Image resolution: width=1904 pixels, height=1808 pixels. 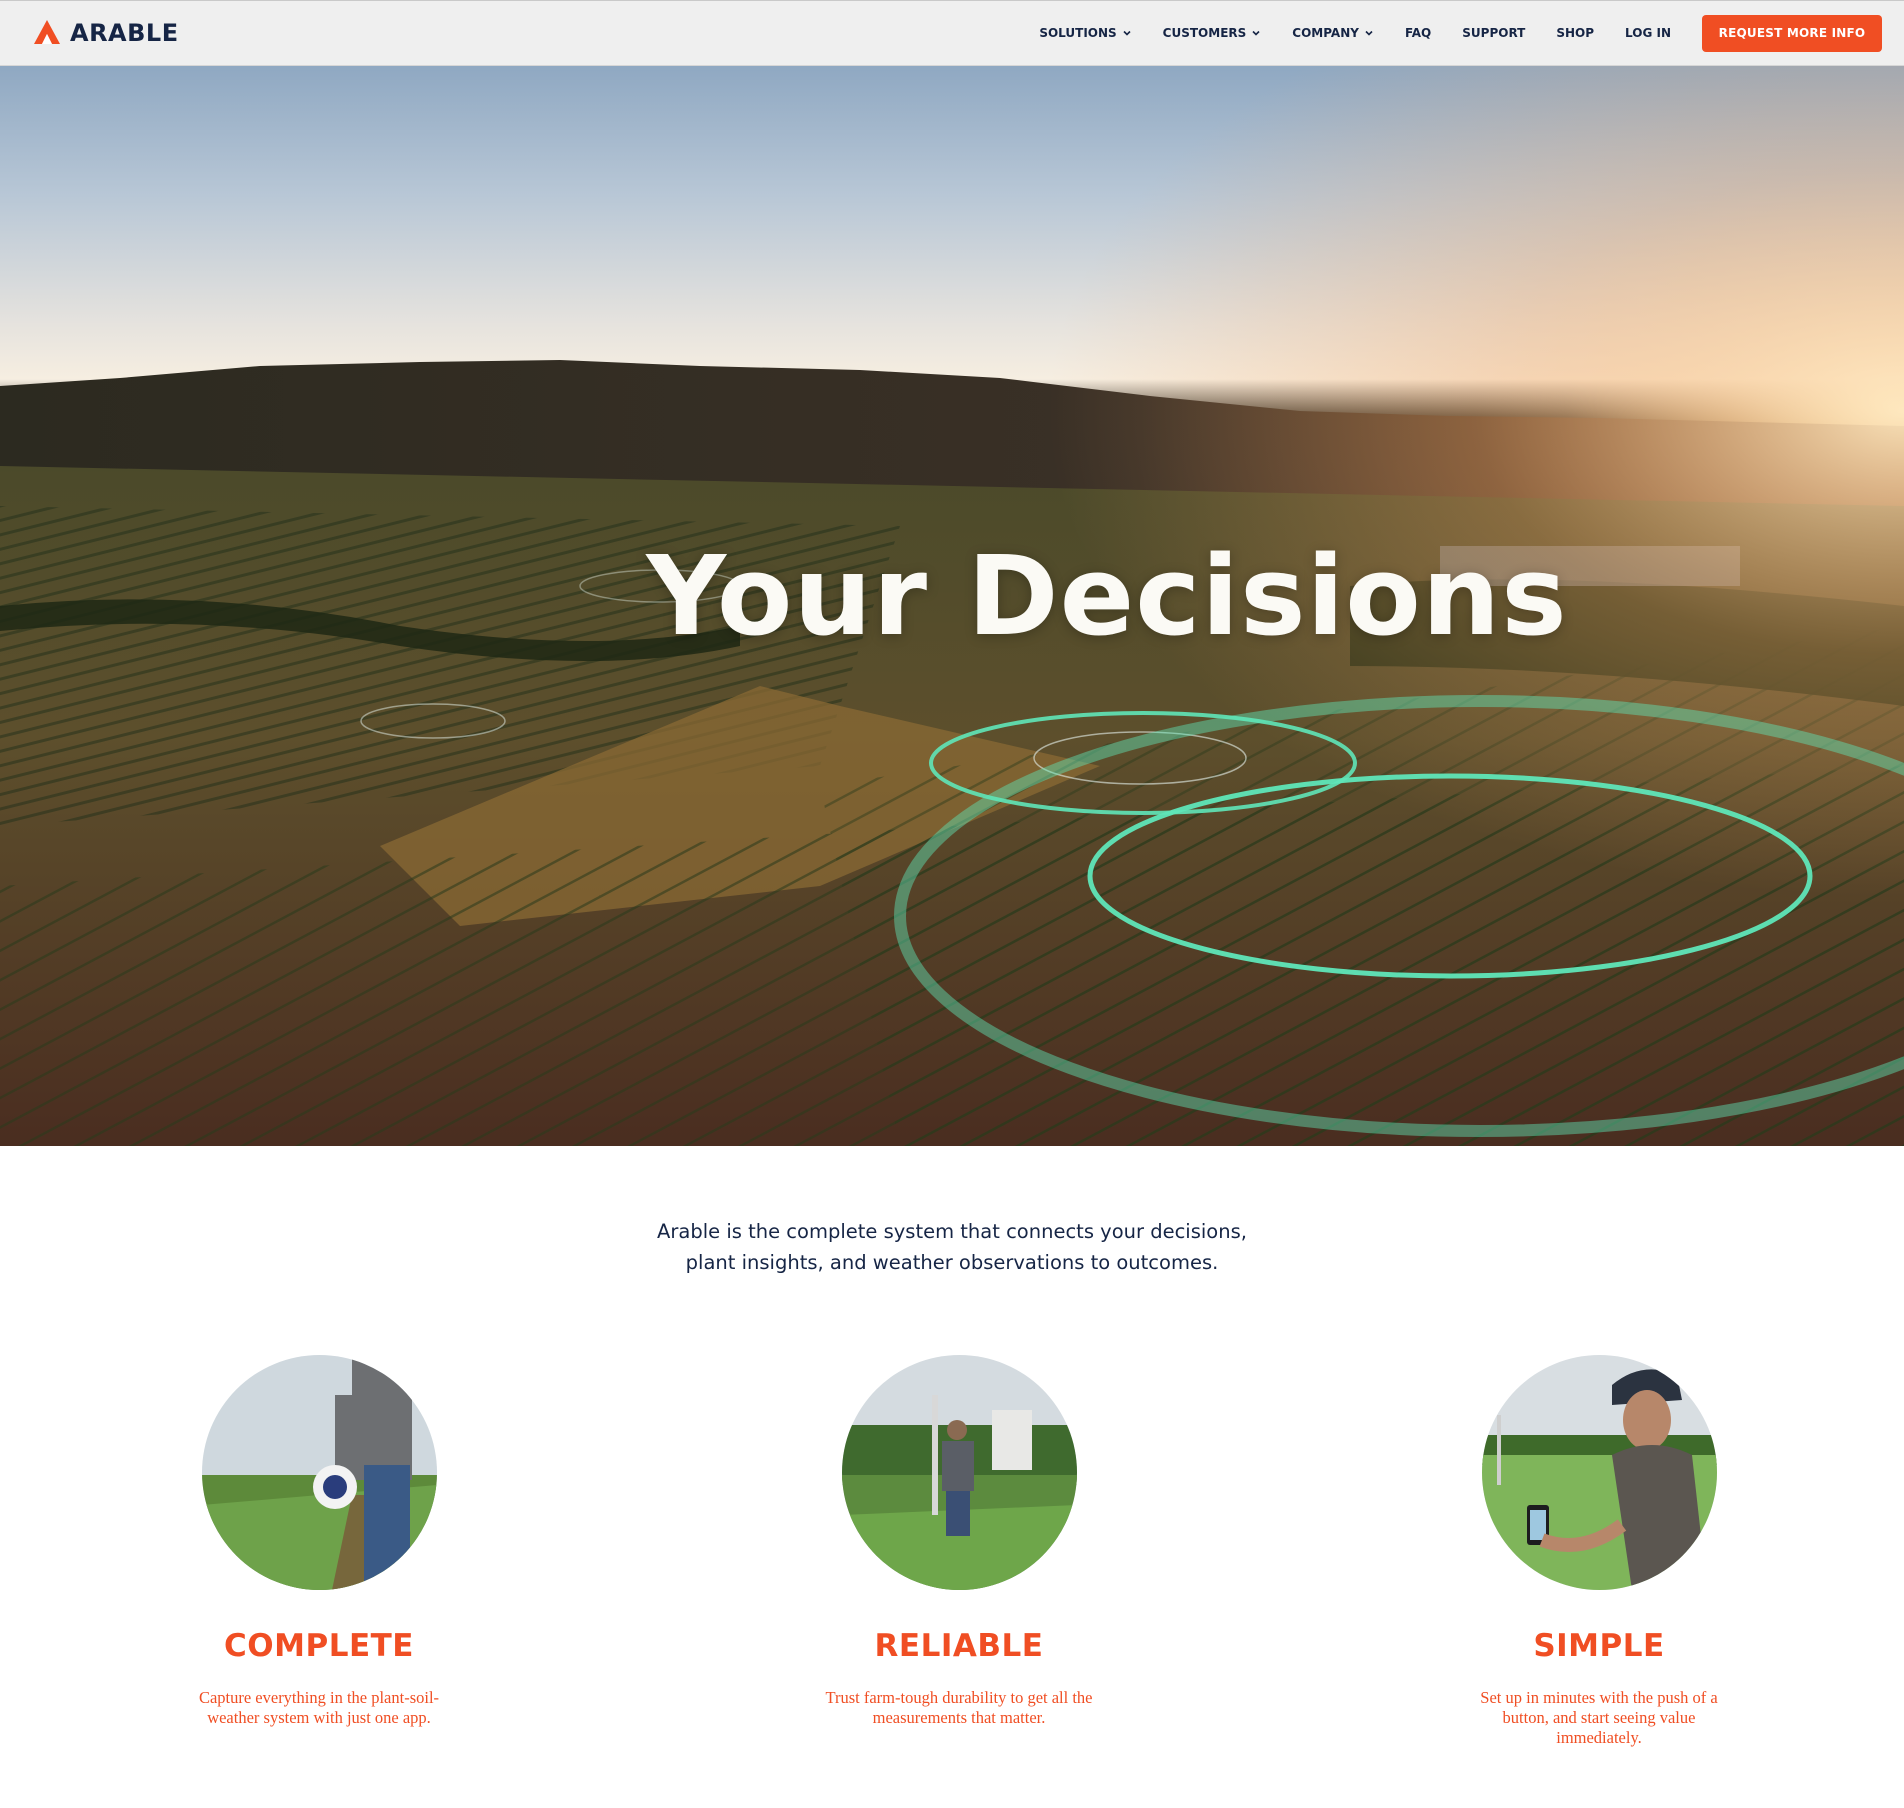 I want to click on nav-faq: FAQ, so click(x=1418, y=33).